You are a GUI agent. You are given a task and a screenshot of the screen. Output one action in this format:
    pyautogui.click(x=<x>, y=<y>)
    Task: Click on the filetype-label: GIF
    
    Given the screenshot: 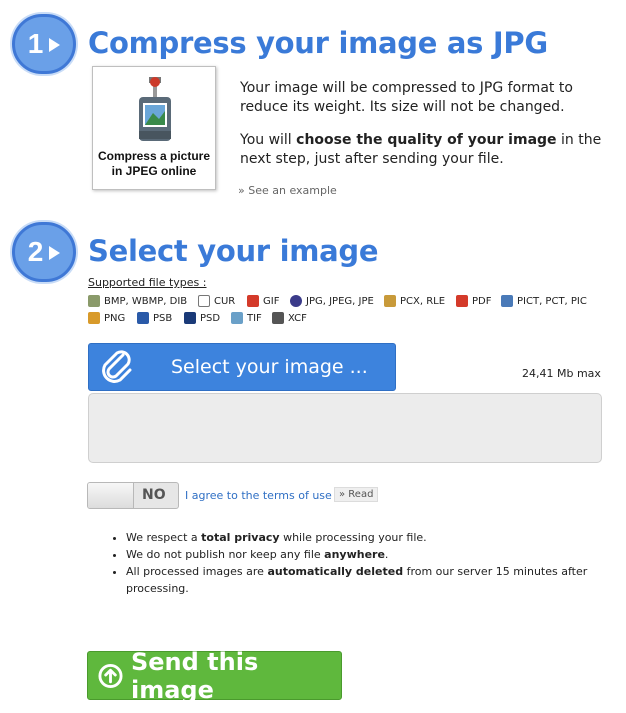 What is the action you would take?
    pyautogui.click(x=271, y=301)
    